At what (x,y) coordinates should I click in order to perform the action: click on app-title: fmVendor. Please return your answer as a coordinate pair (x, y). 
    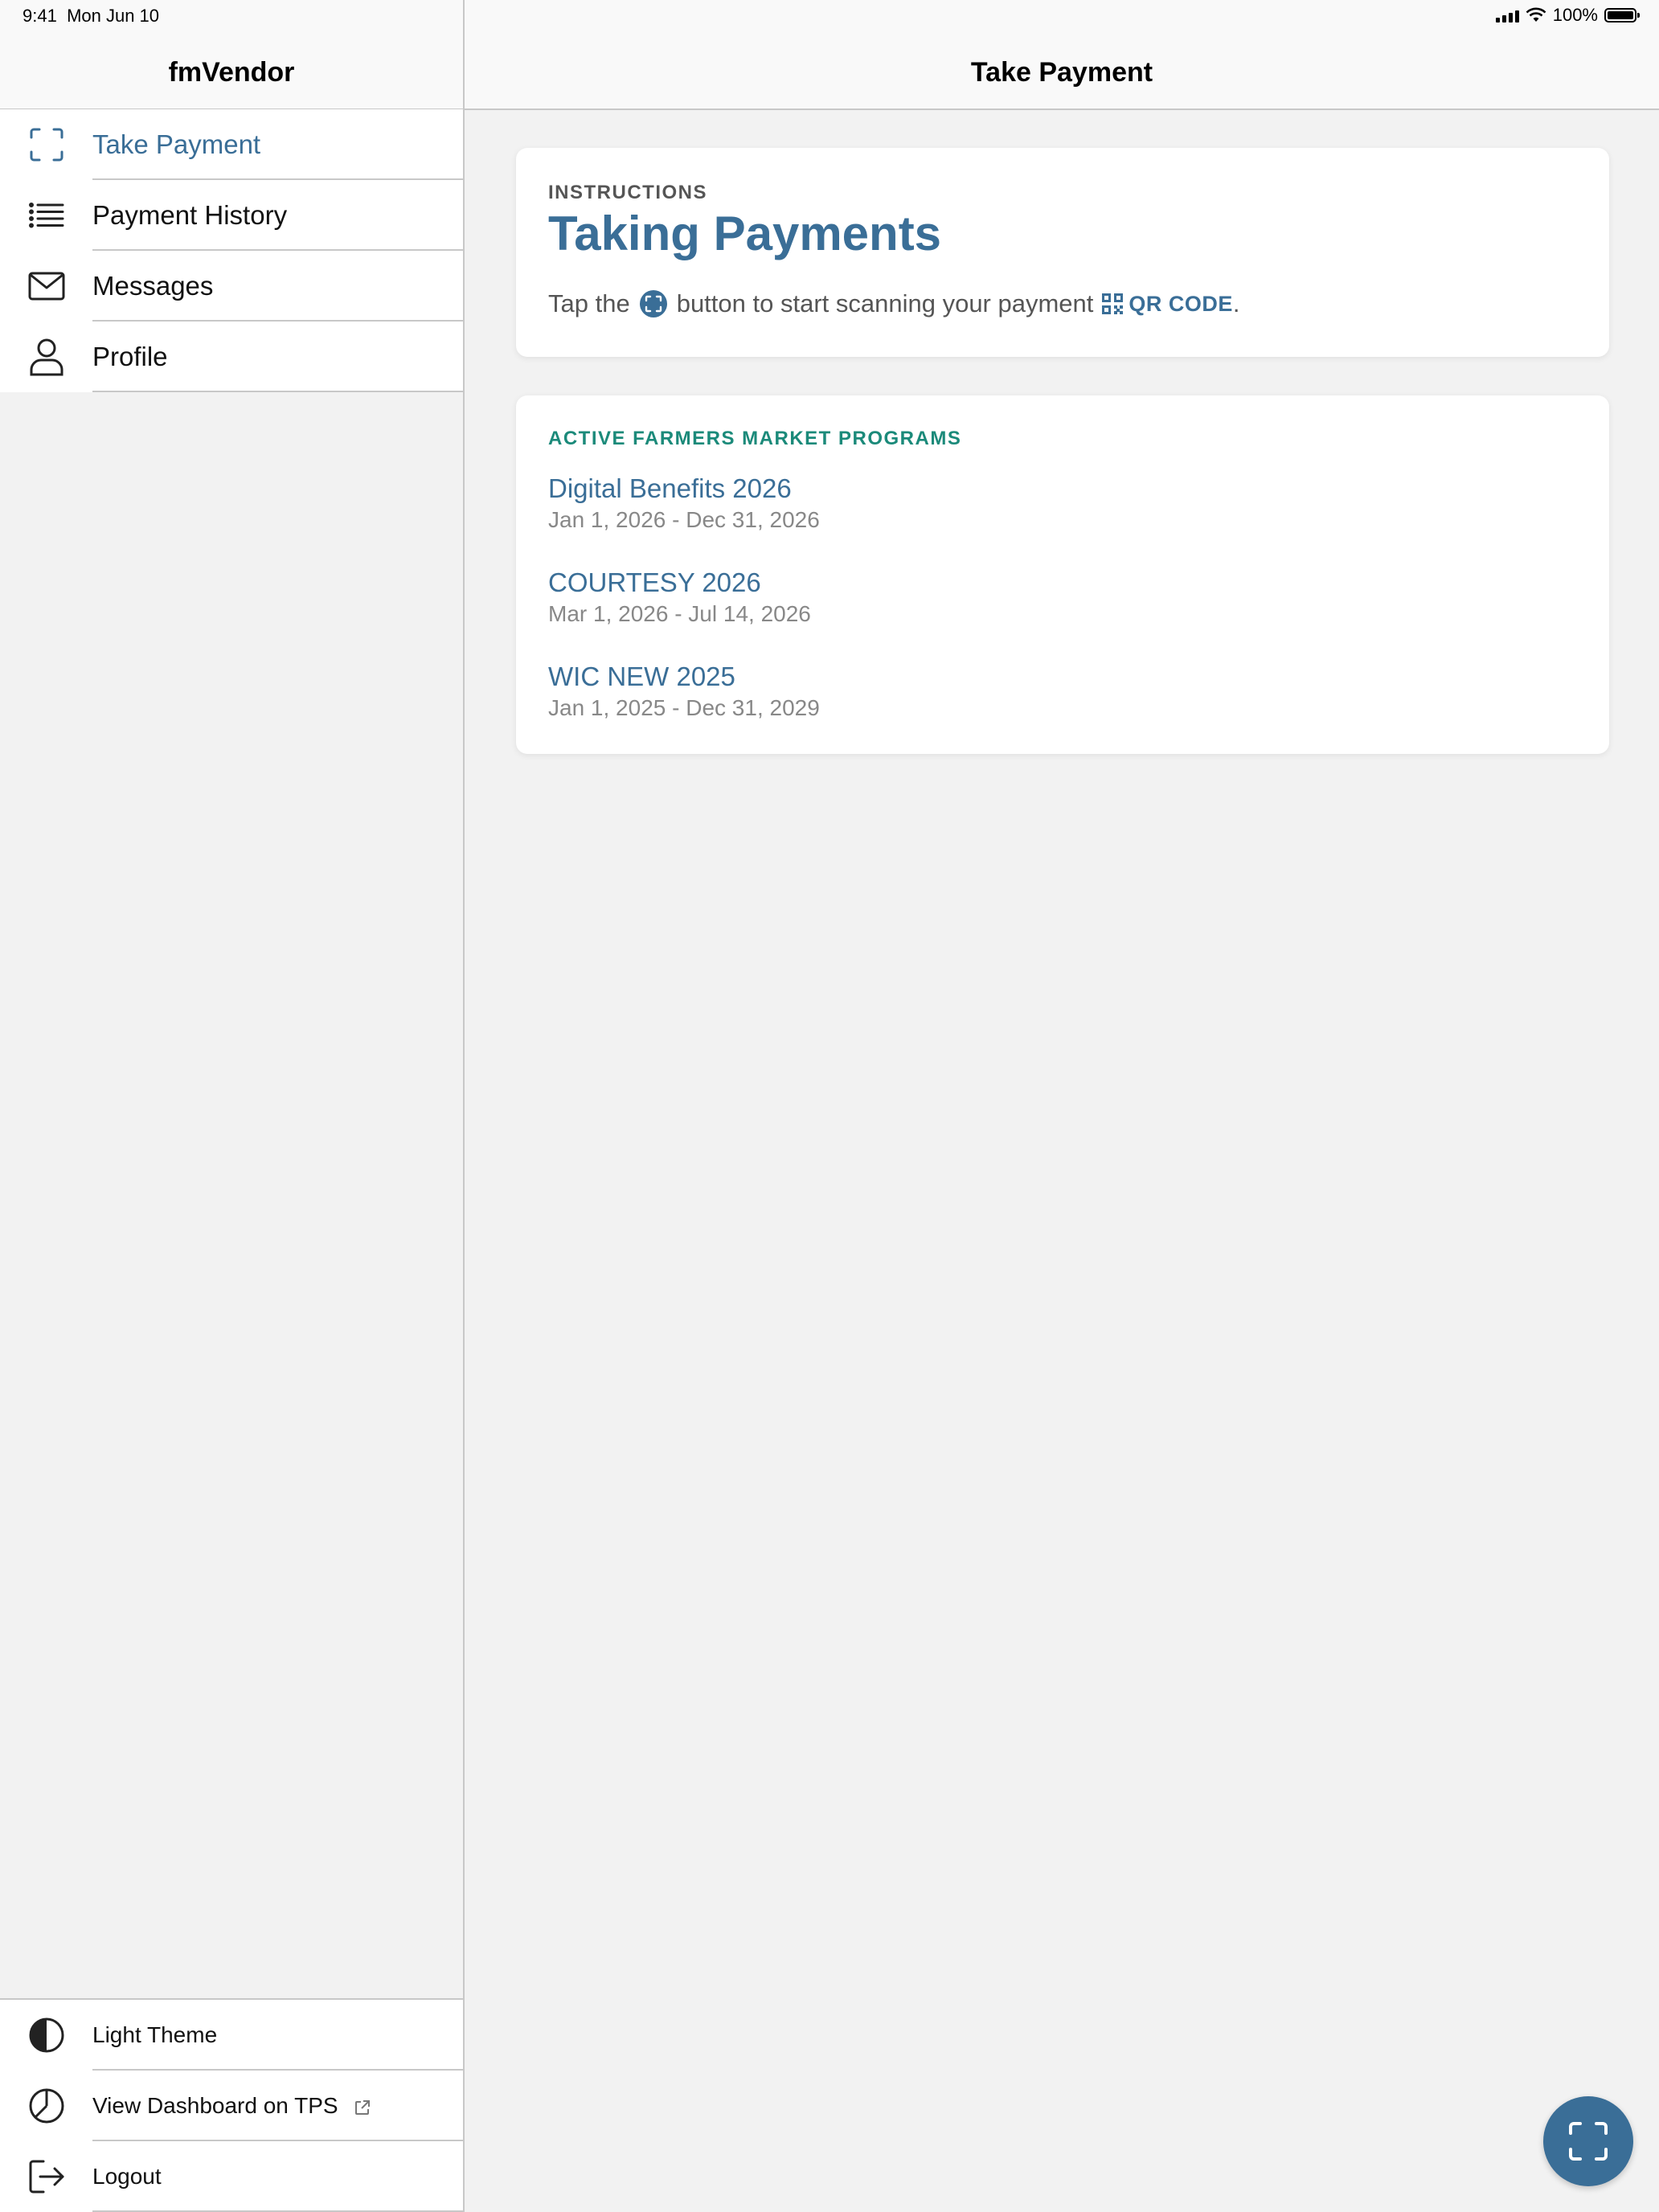
    Looking at the image, I should click on (232, 72).